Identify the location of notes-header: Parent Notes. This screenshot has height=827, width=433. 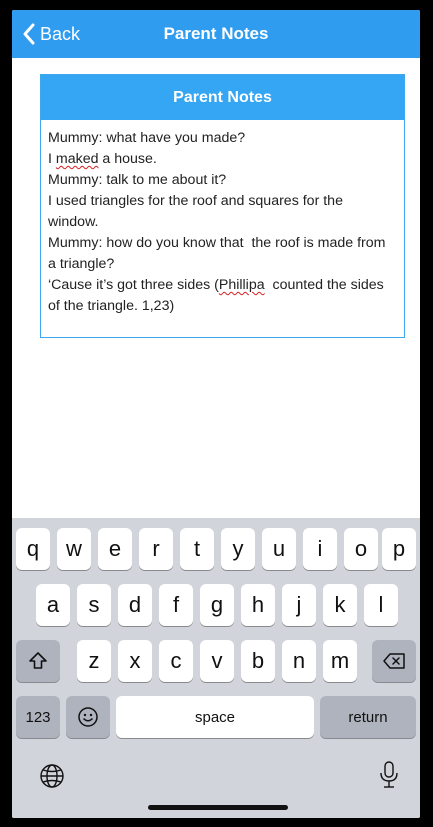
(222, 97).